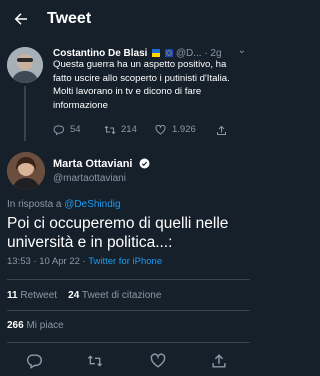 This screenshot has height=376, width=320. What do you see at coordinates (150, 130) in the screenshot?
I see `parent-tweet-actions: 54 214 1.926` at bounding box center [150, 130].